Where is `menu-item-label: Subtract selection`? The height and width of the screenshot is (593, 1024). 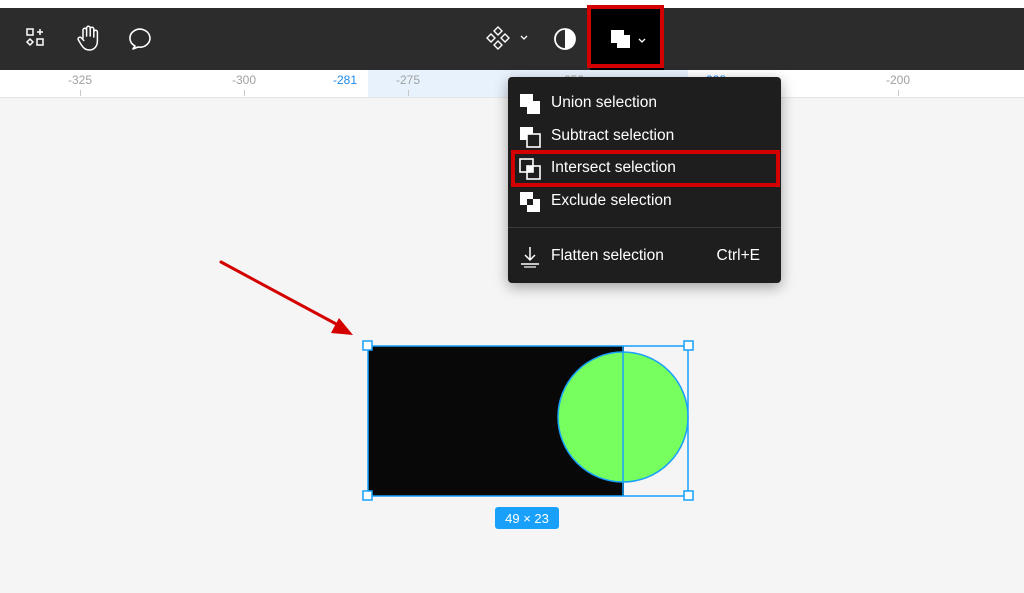 menu-item-label: Subtract selection is located at coordinates (613, 135).